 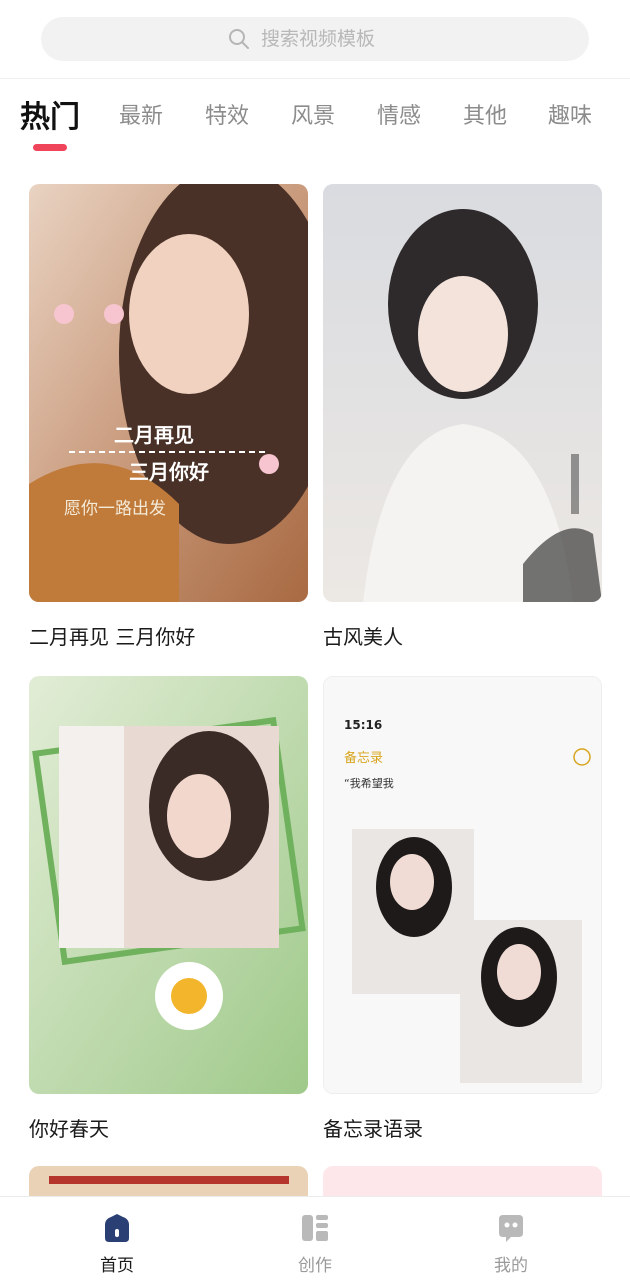 What do you see at coordinates (363, 758) in the screenshot?
I see `memo-back: 备忘录` at bounding box center [363, 758].